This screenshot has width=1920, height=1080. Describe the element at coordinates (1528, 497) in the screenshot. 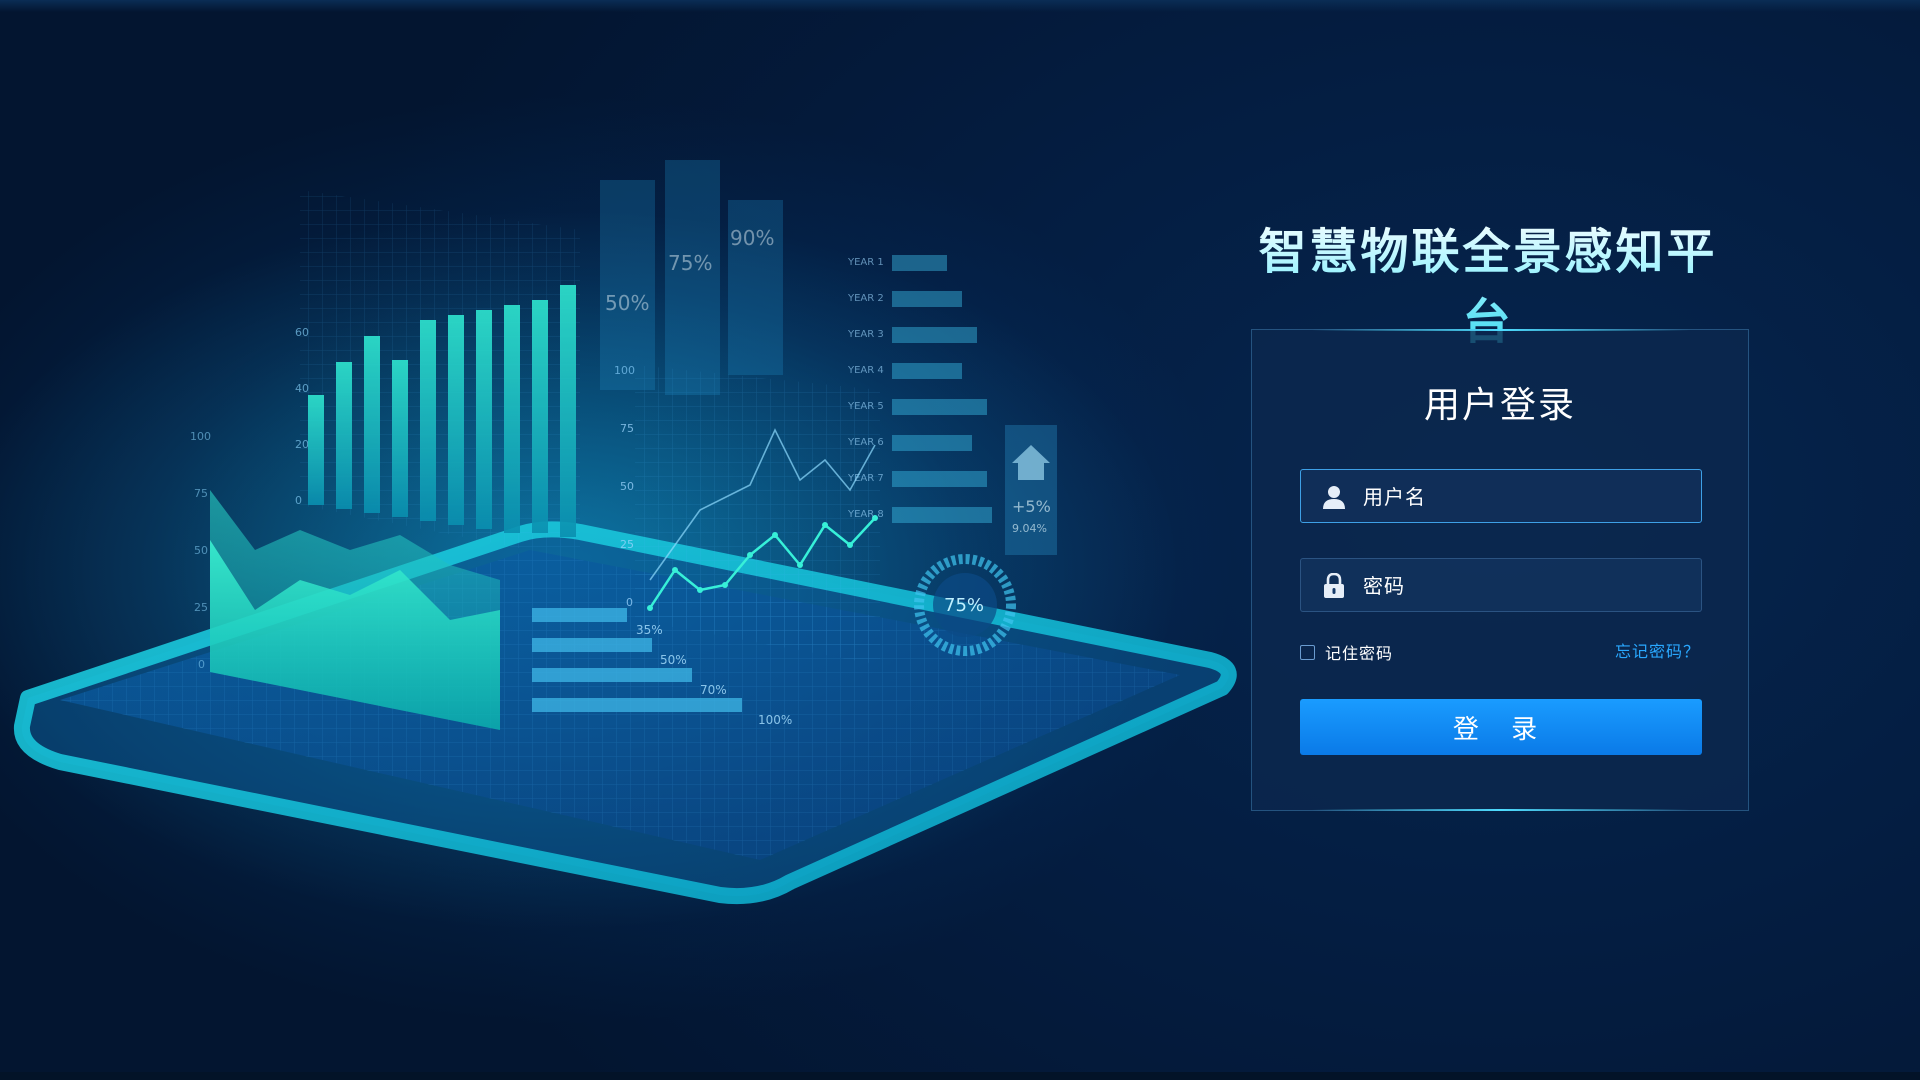

I see `username-input` at that location.